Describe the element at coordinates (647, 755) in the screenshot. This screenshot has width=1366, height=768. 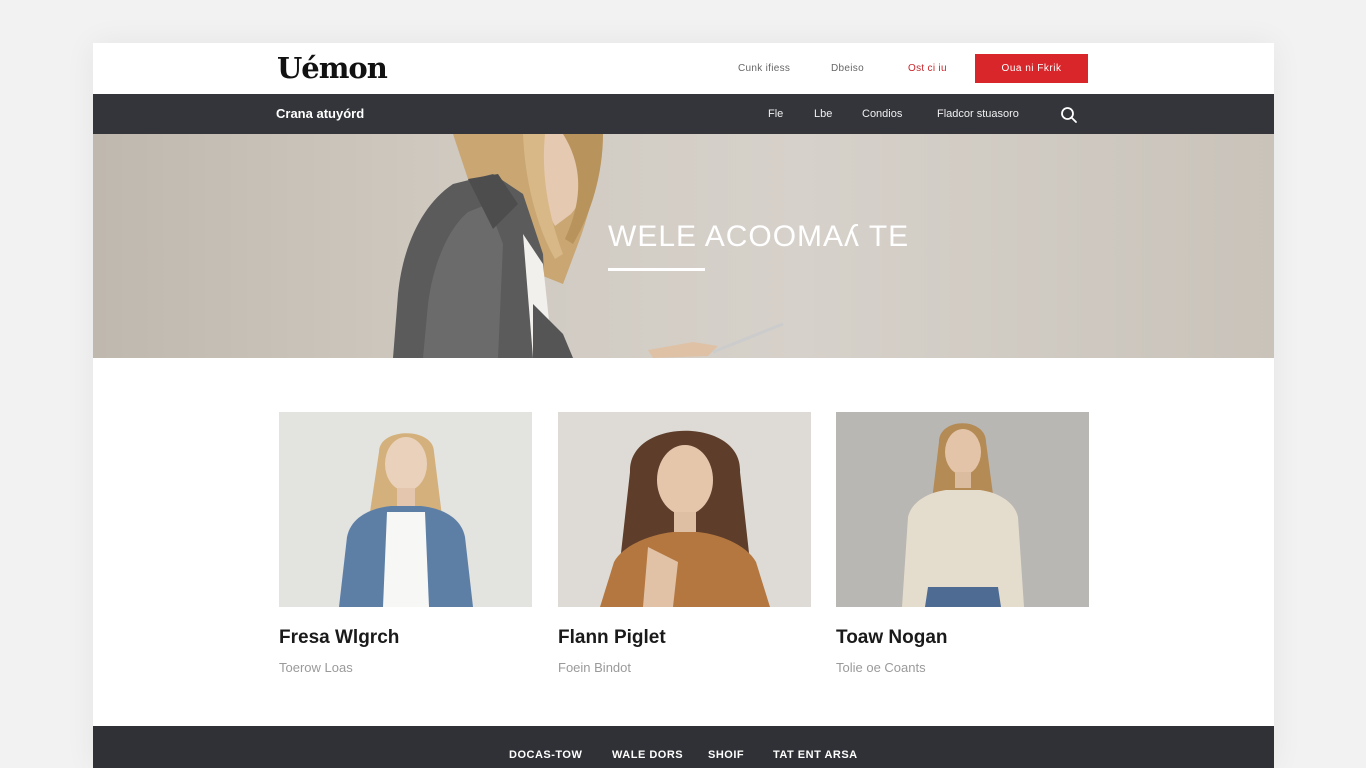
I see `footer-link-2: WALE DORS` at that location.